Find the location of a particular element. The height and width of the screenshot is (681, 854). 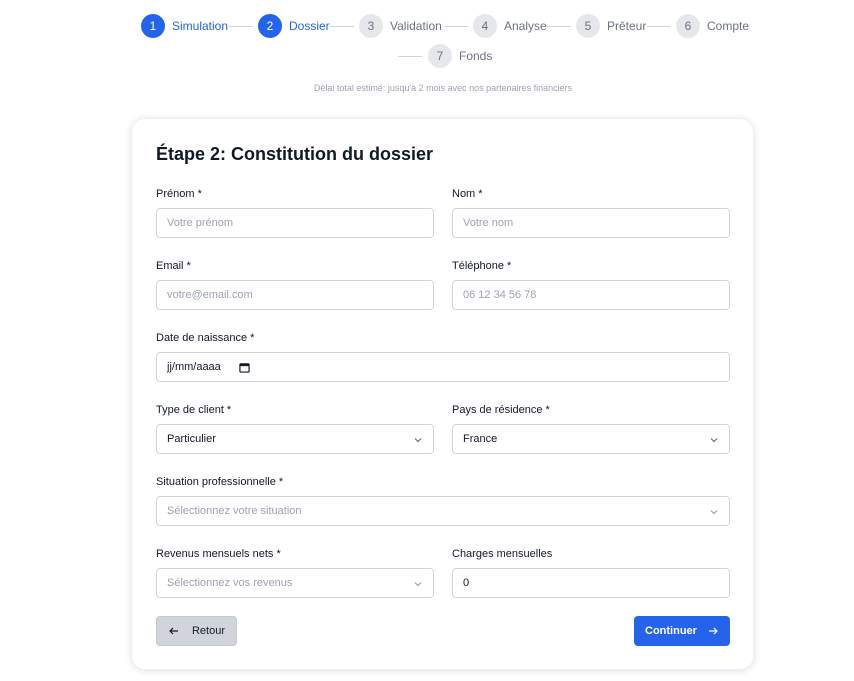

step-label: Analyse is located at coordinates (525, 26).